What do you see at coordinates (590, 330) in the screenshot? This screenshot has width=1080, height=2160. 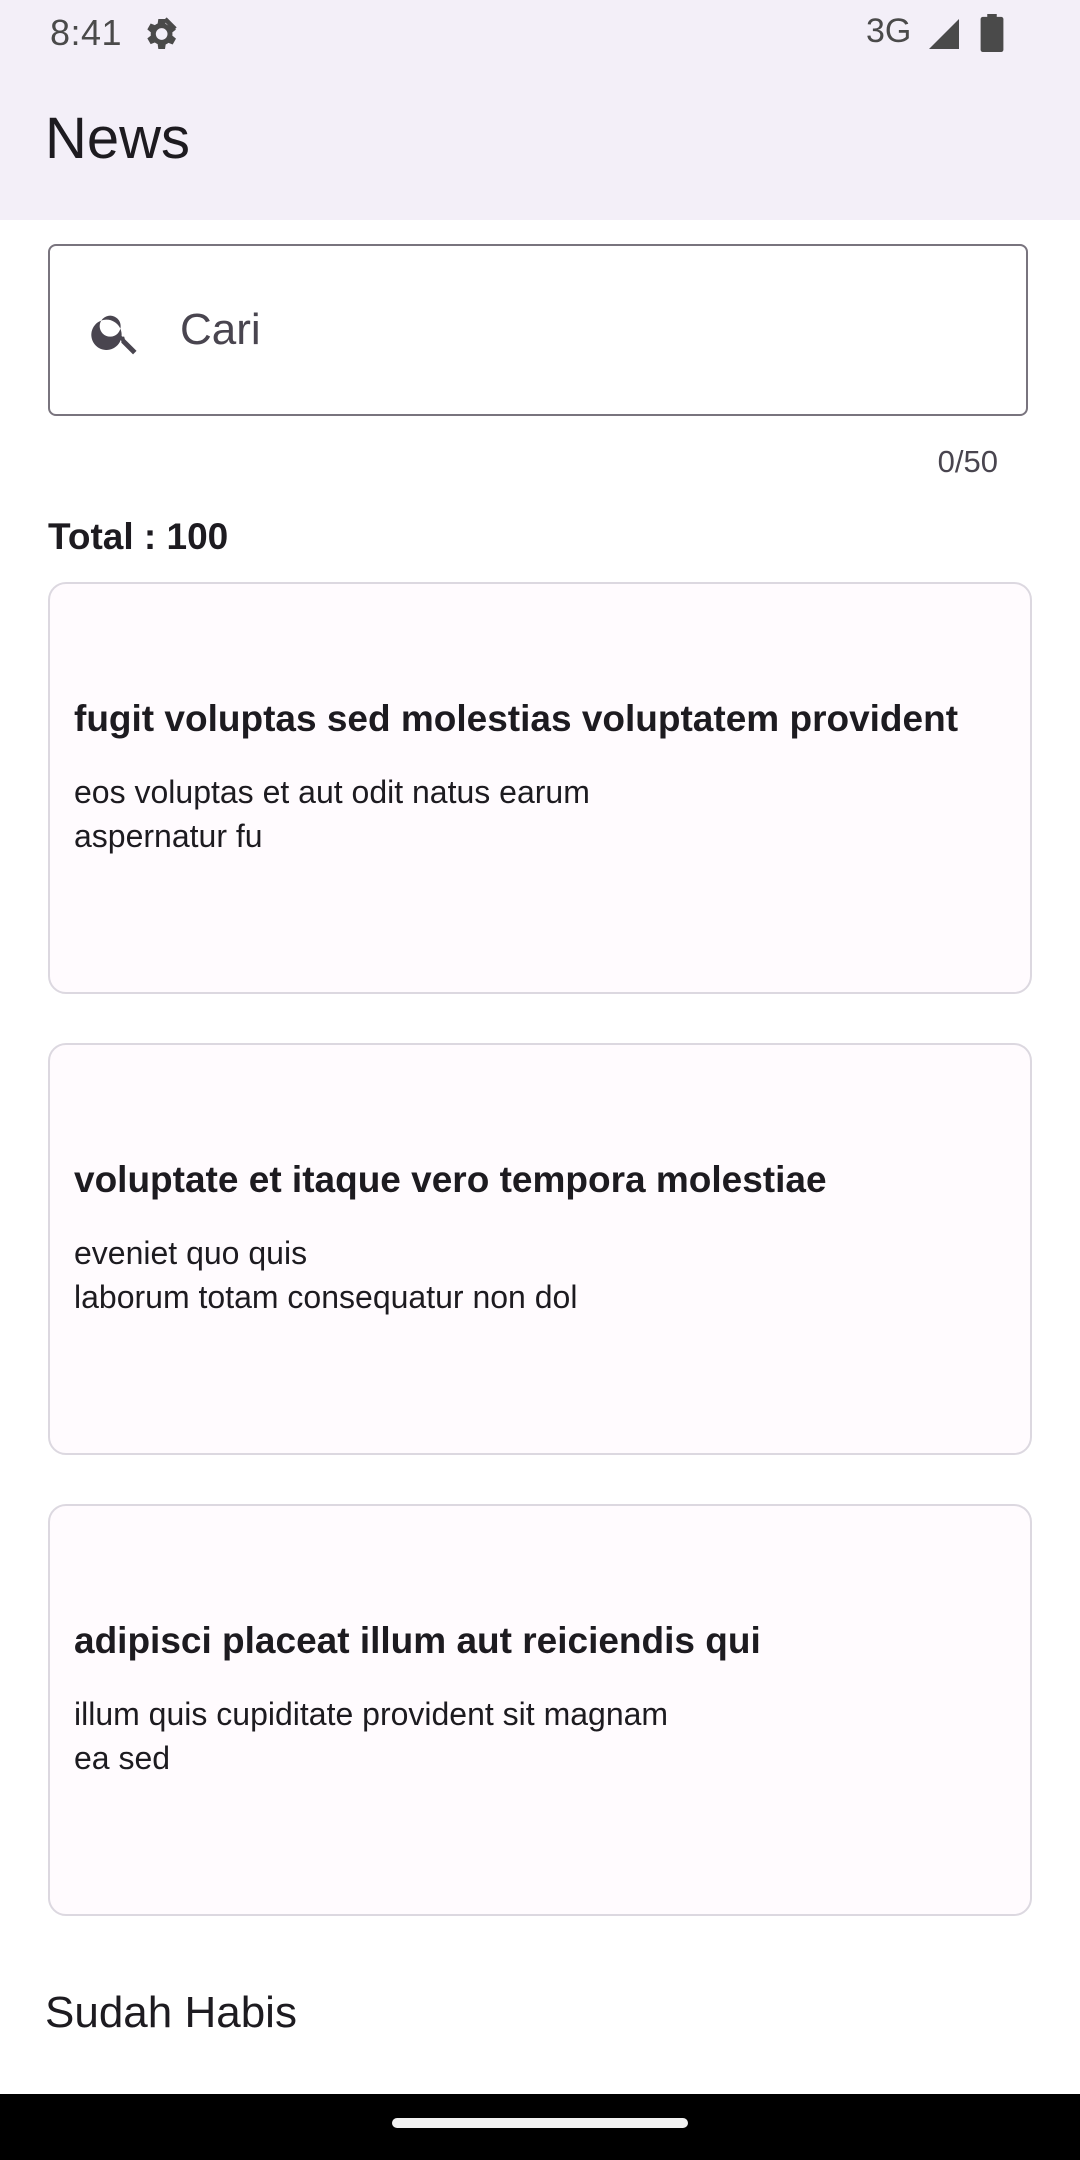 I see `search-input` at bounding box center [590, 330].